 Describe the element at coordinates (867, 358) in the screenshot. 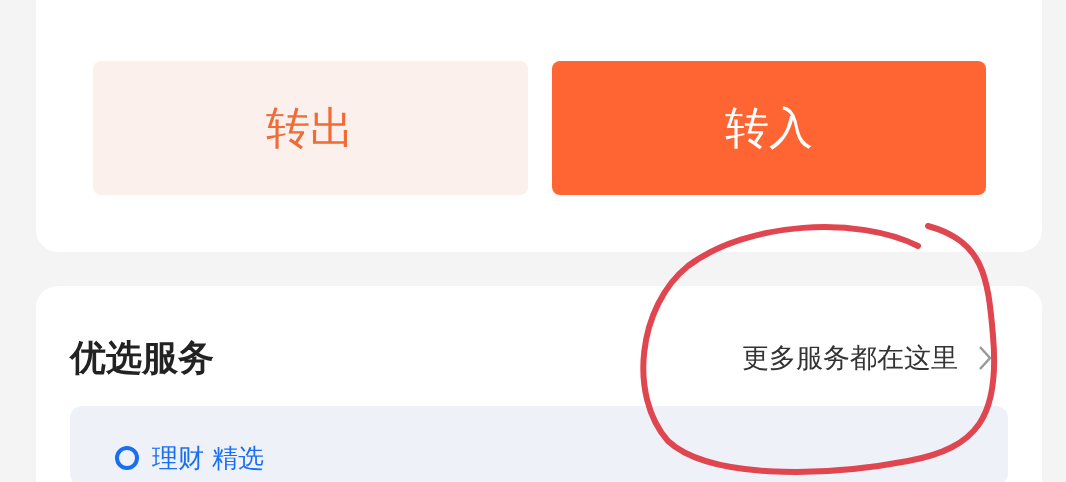

I see `more-services-link: 更多服务都在这里` at that location.